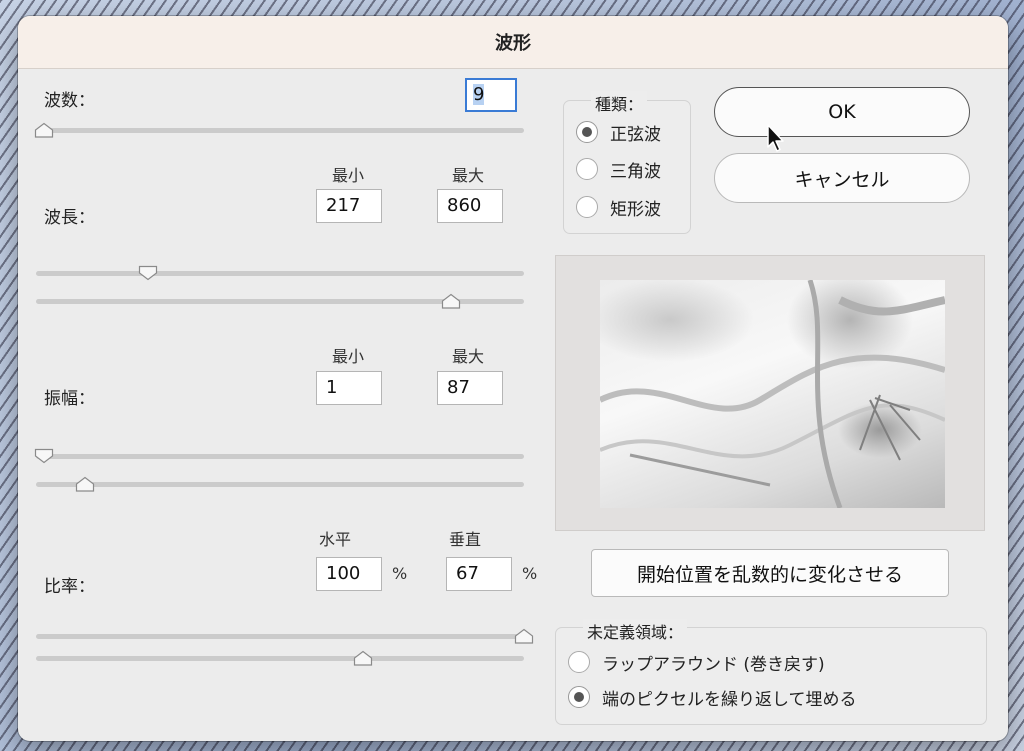 The image size is (1024, 751). I want to click on wavelength-min-slider-thumb, so click(148, 273).